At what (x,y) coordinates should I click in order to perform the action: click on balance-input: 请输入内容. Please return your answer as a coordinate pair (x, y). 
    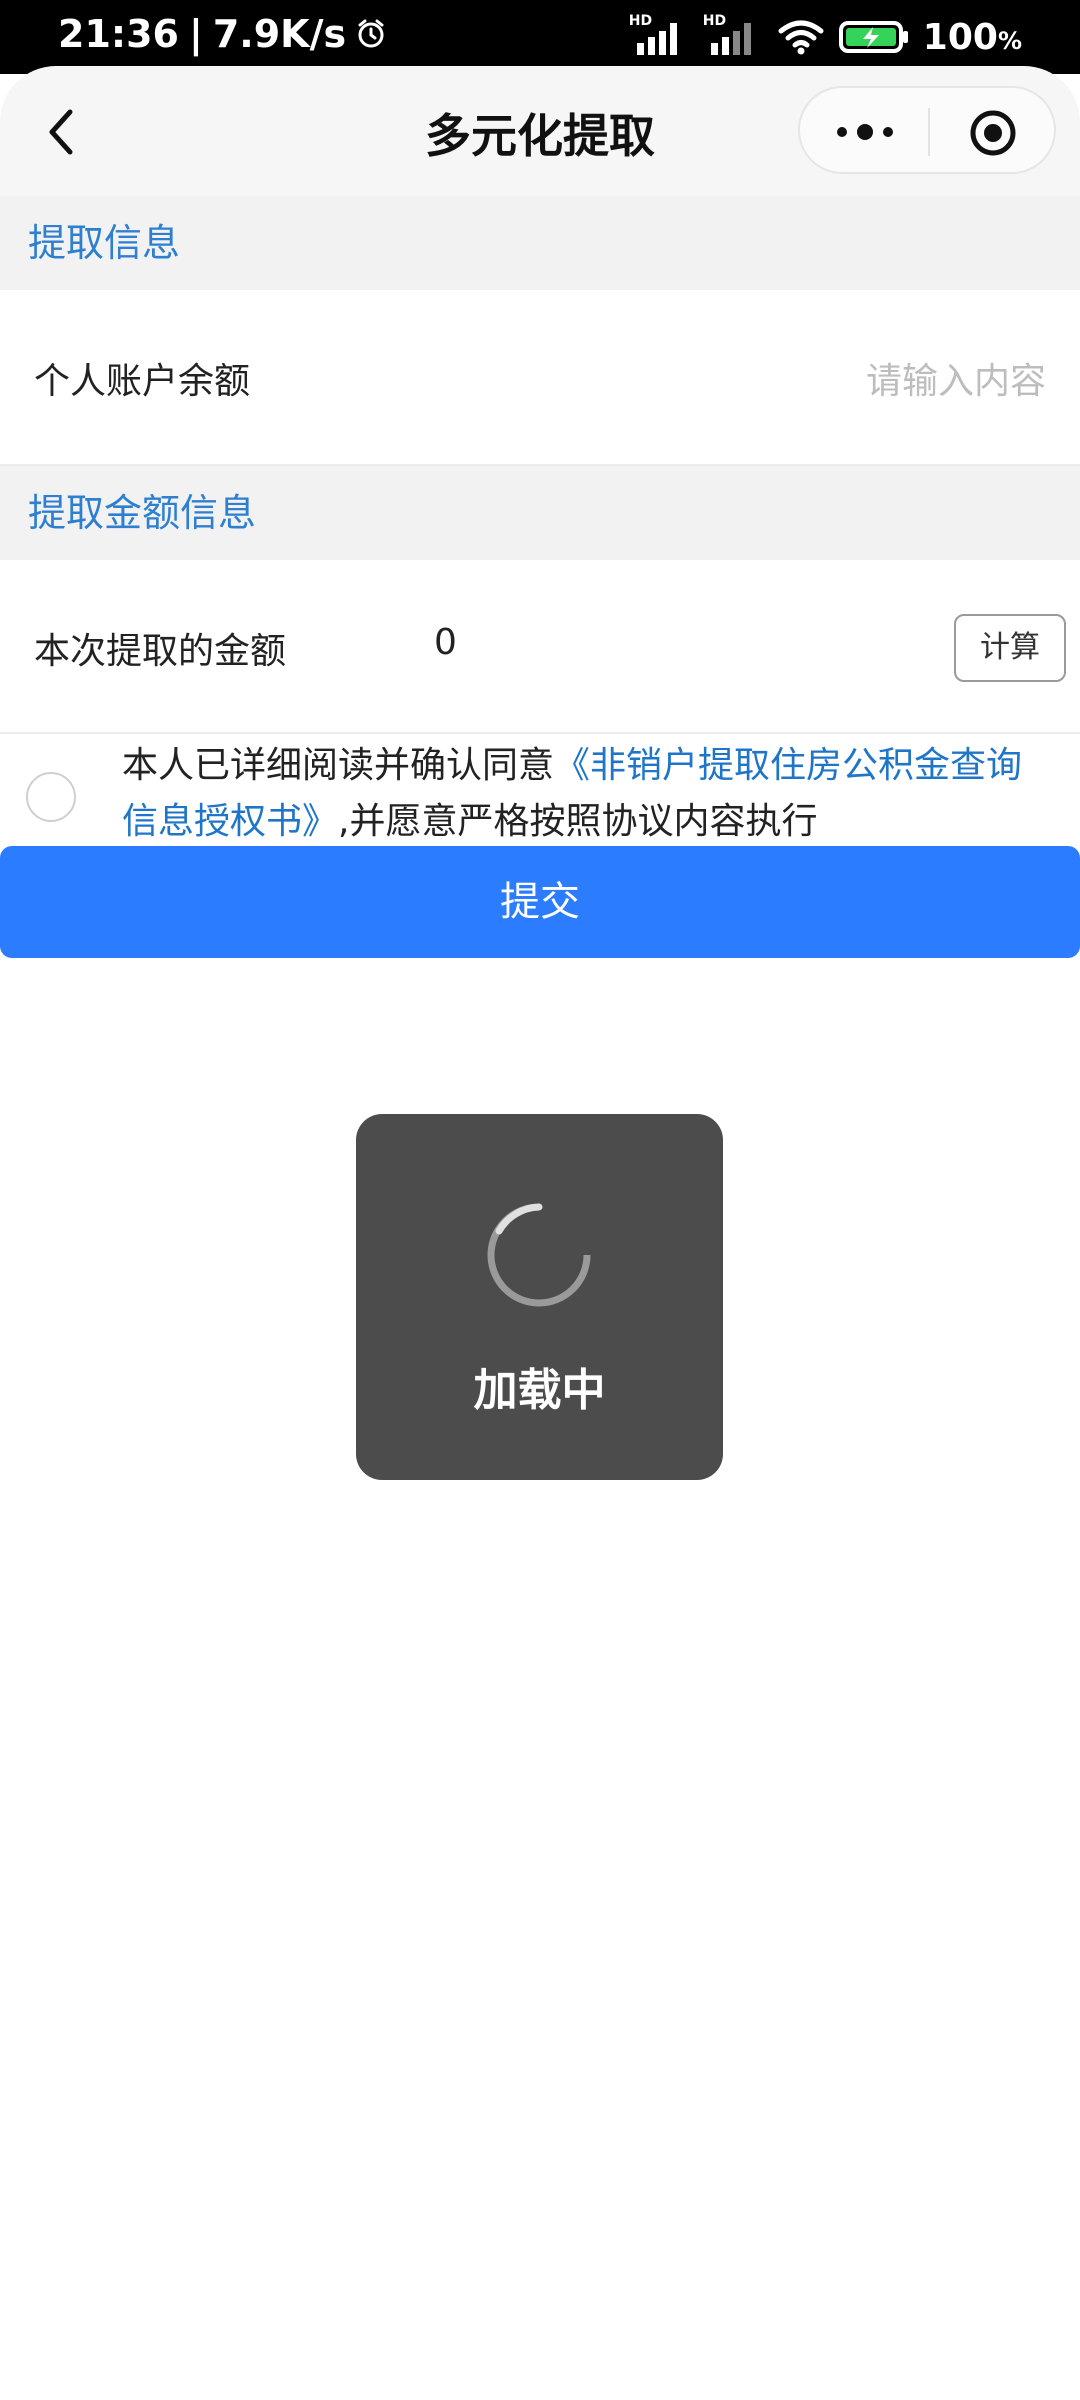
    Looking at the image, I should click on (956, 378).